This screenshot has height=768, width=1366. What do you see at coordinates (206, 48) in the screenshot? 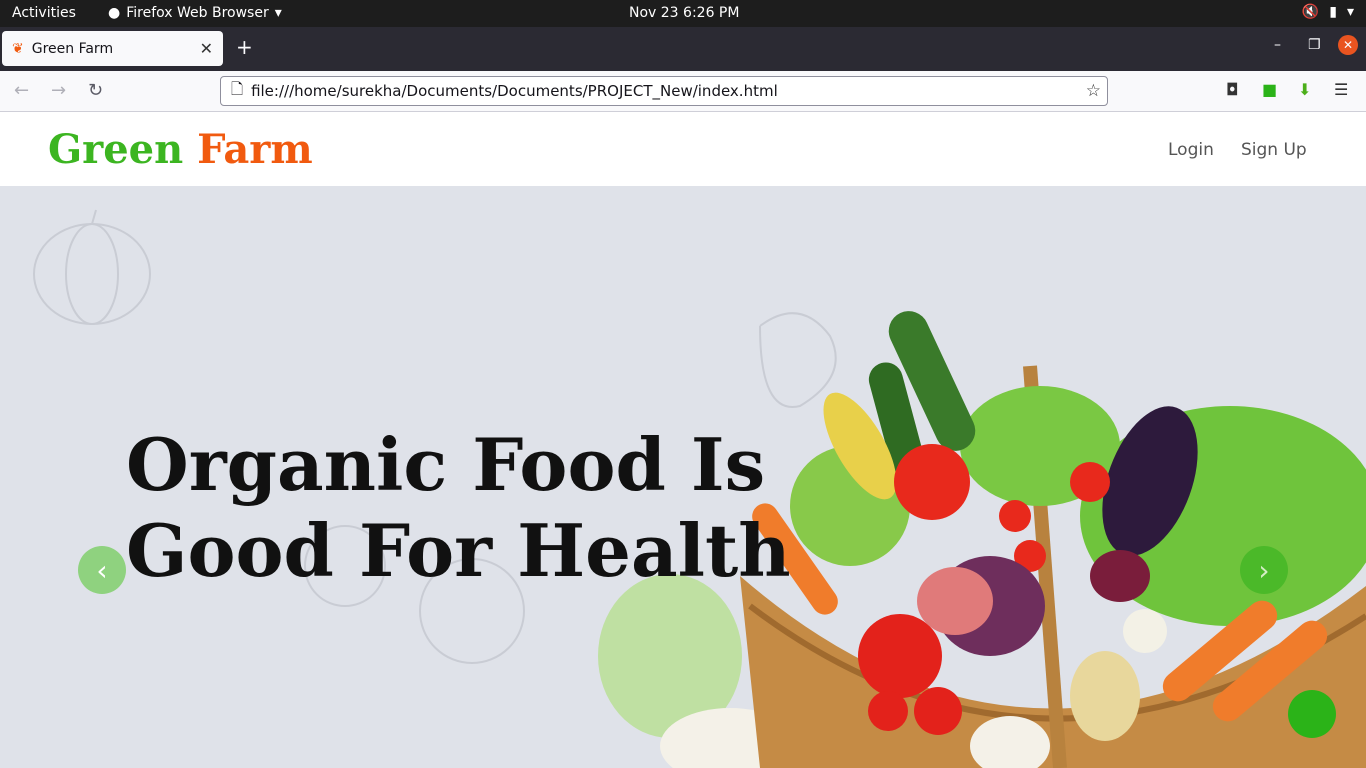
I see `close-tab-icon: ✕` at bounding box center [206, 48].